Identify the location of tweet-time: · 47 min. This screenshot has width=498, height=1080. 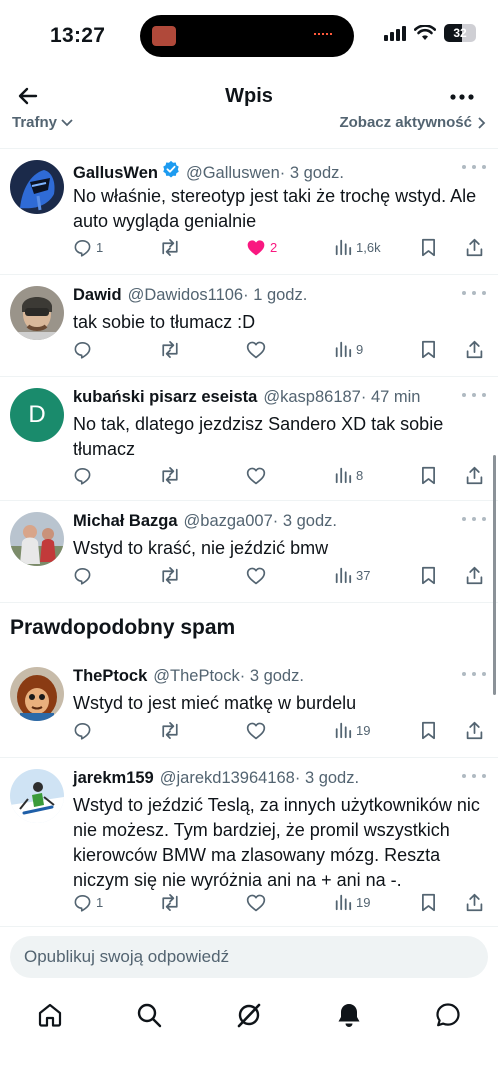
(390, 397).